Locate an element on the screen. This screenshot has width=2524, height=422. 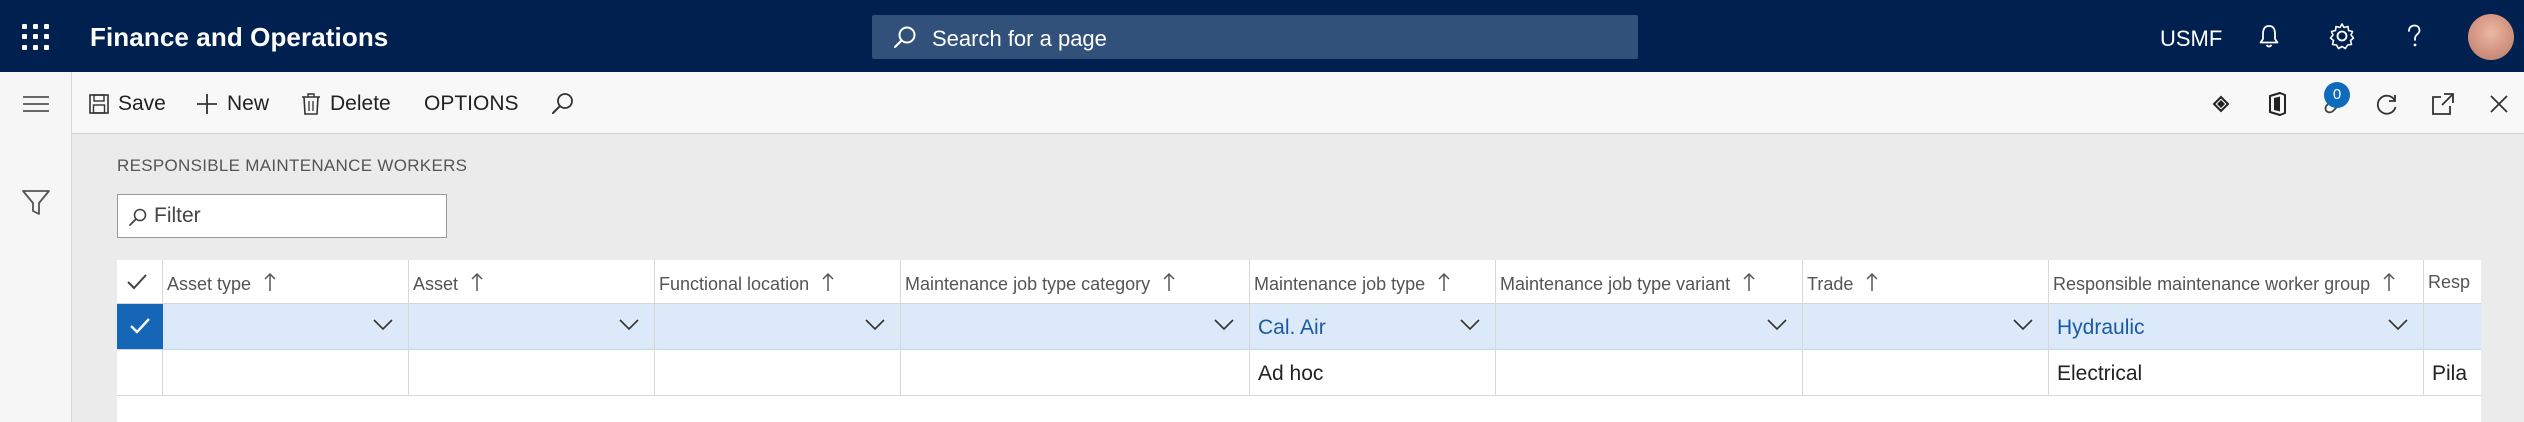
job-type-variant-cell is located at coordinates (1649, 372).